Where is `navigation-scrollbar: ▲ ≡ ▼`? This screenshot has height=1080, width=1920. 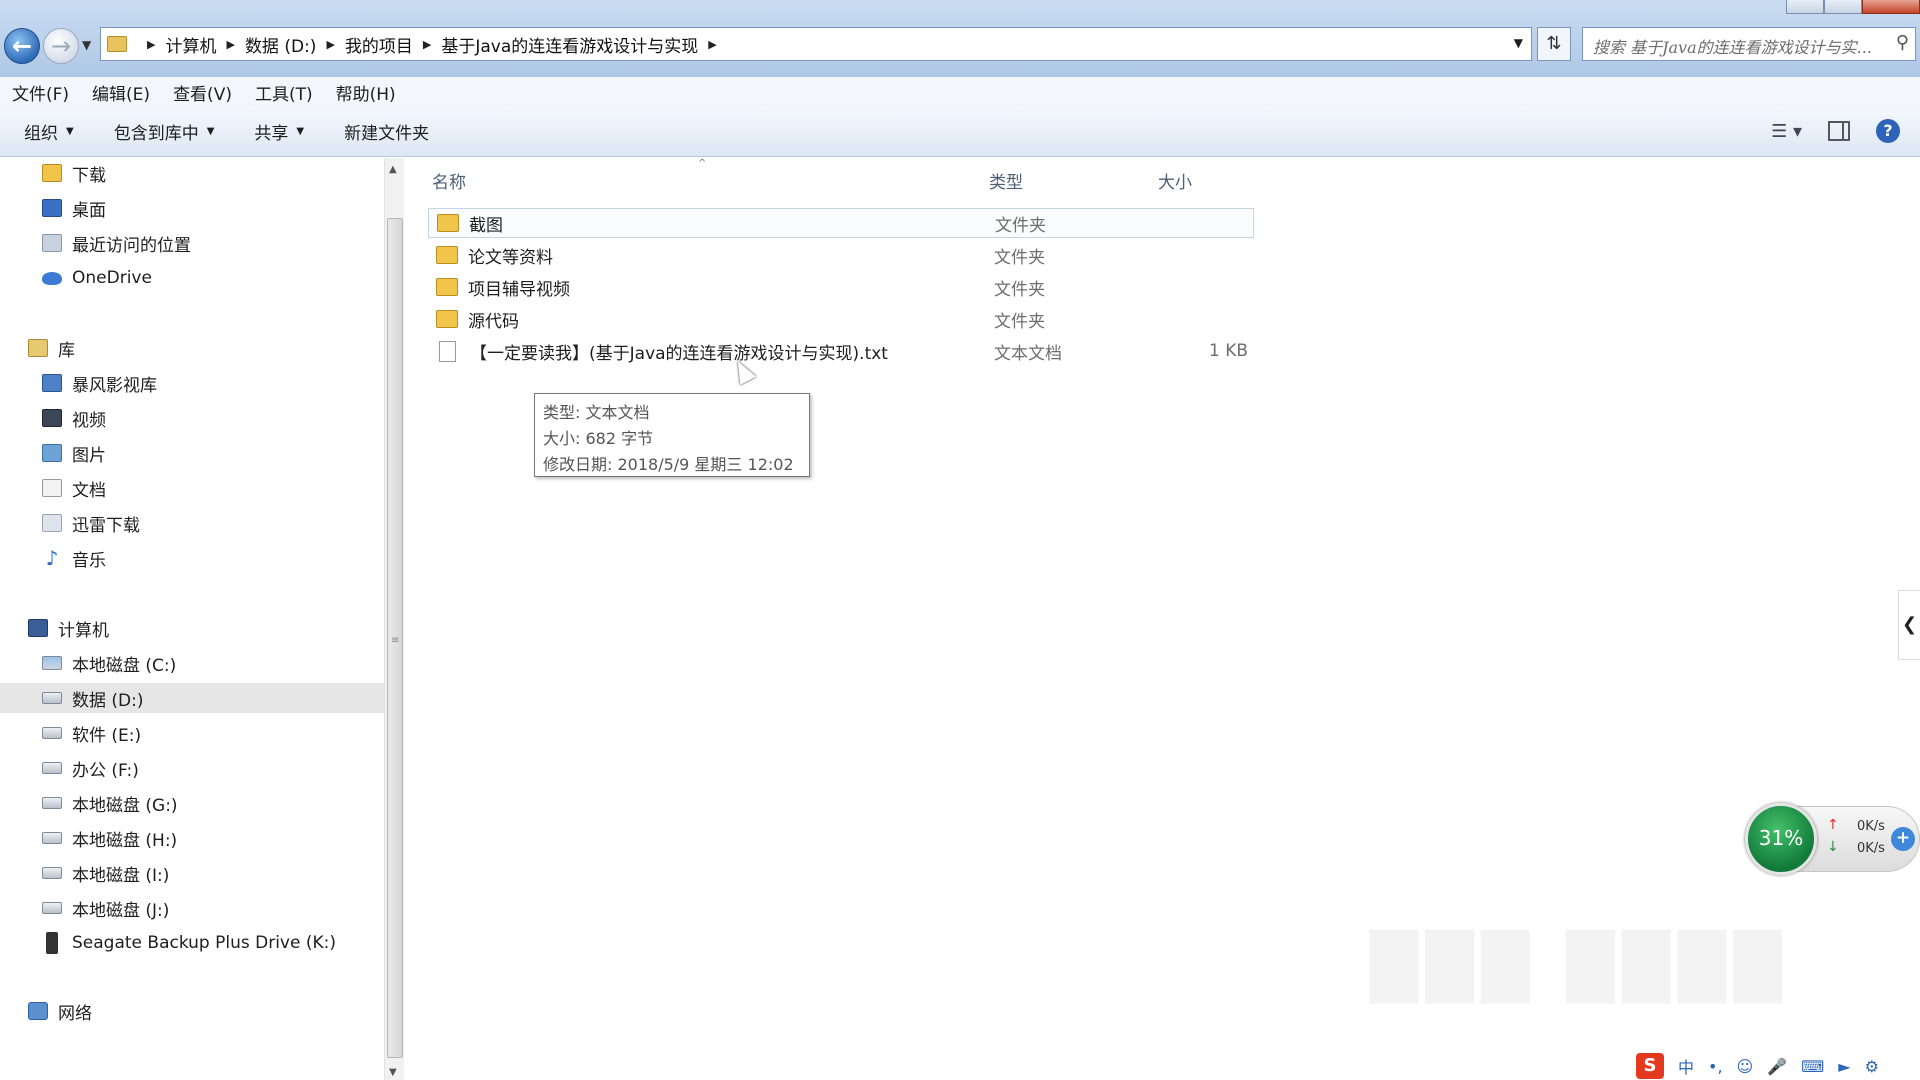 navigation-scrollbar: ▲ ≡ ▼ is located at coordinates (394, 619).